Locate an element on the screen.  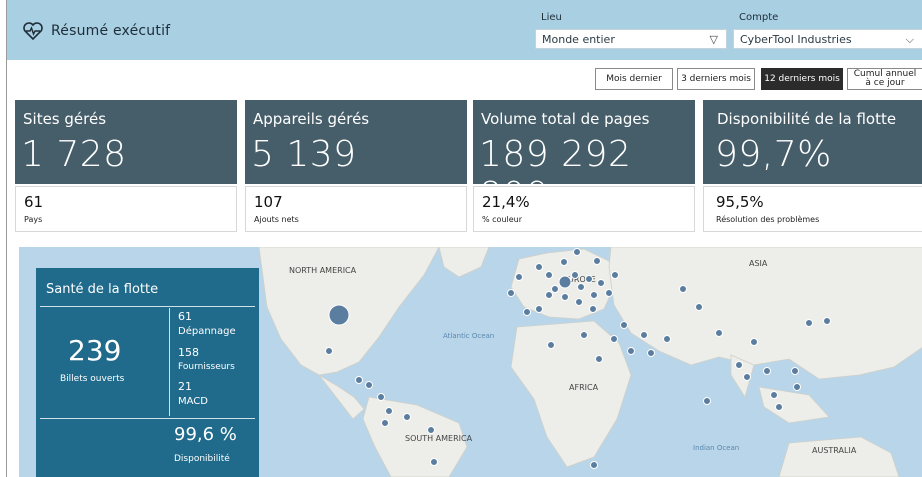
suppliers-value: 158 is located at coordinates (188, 352).